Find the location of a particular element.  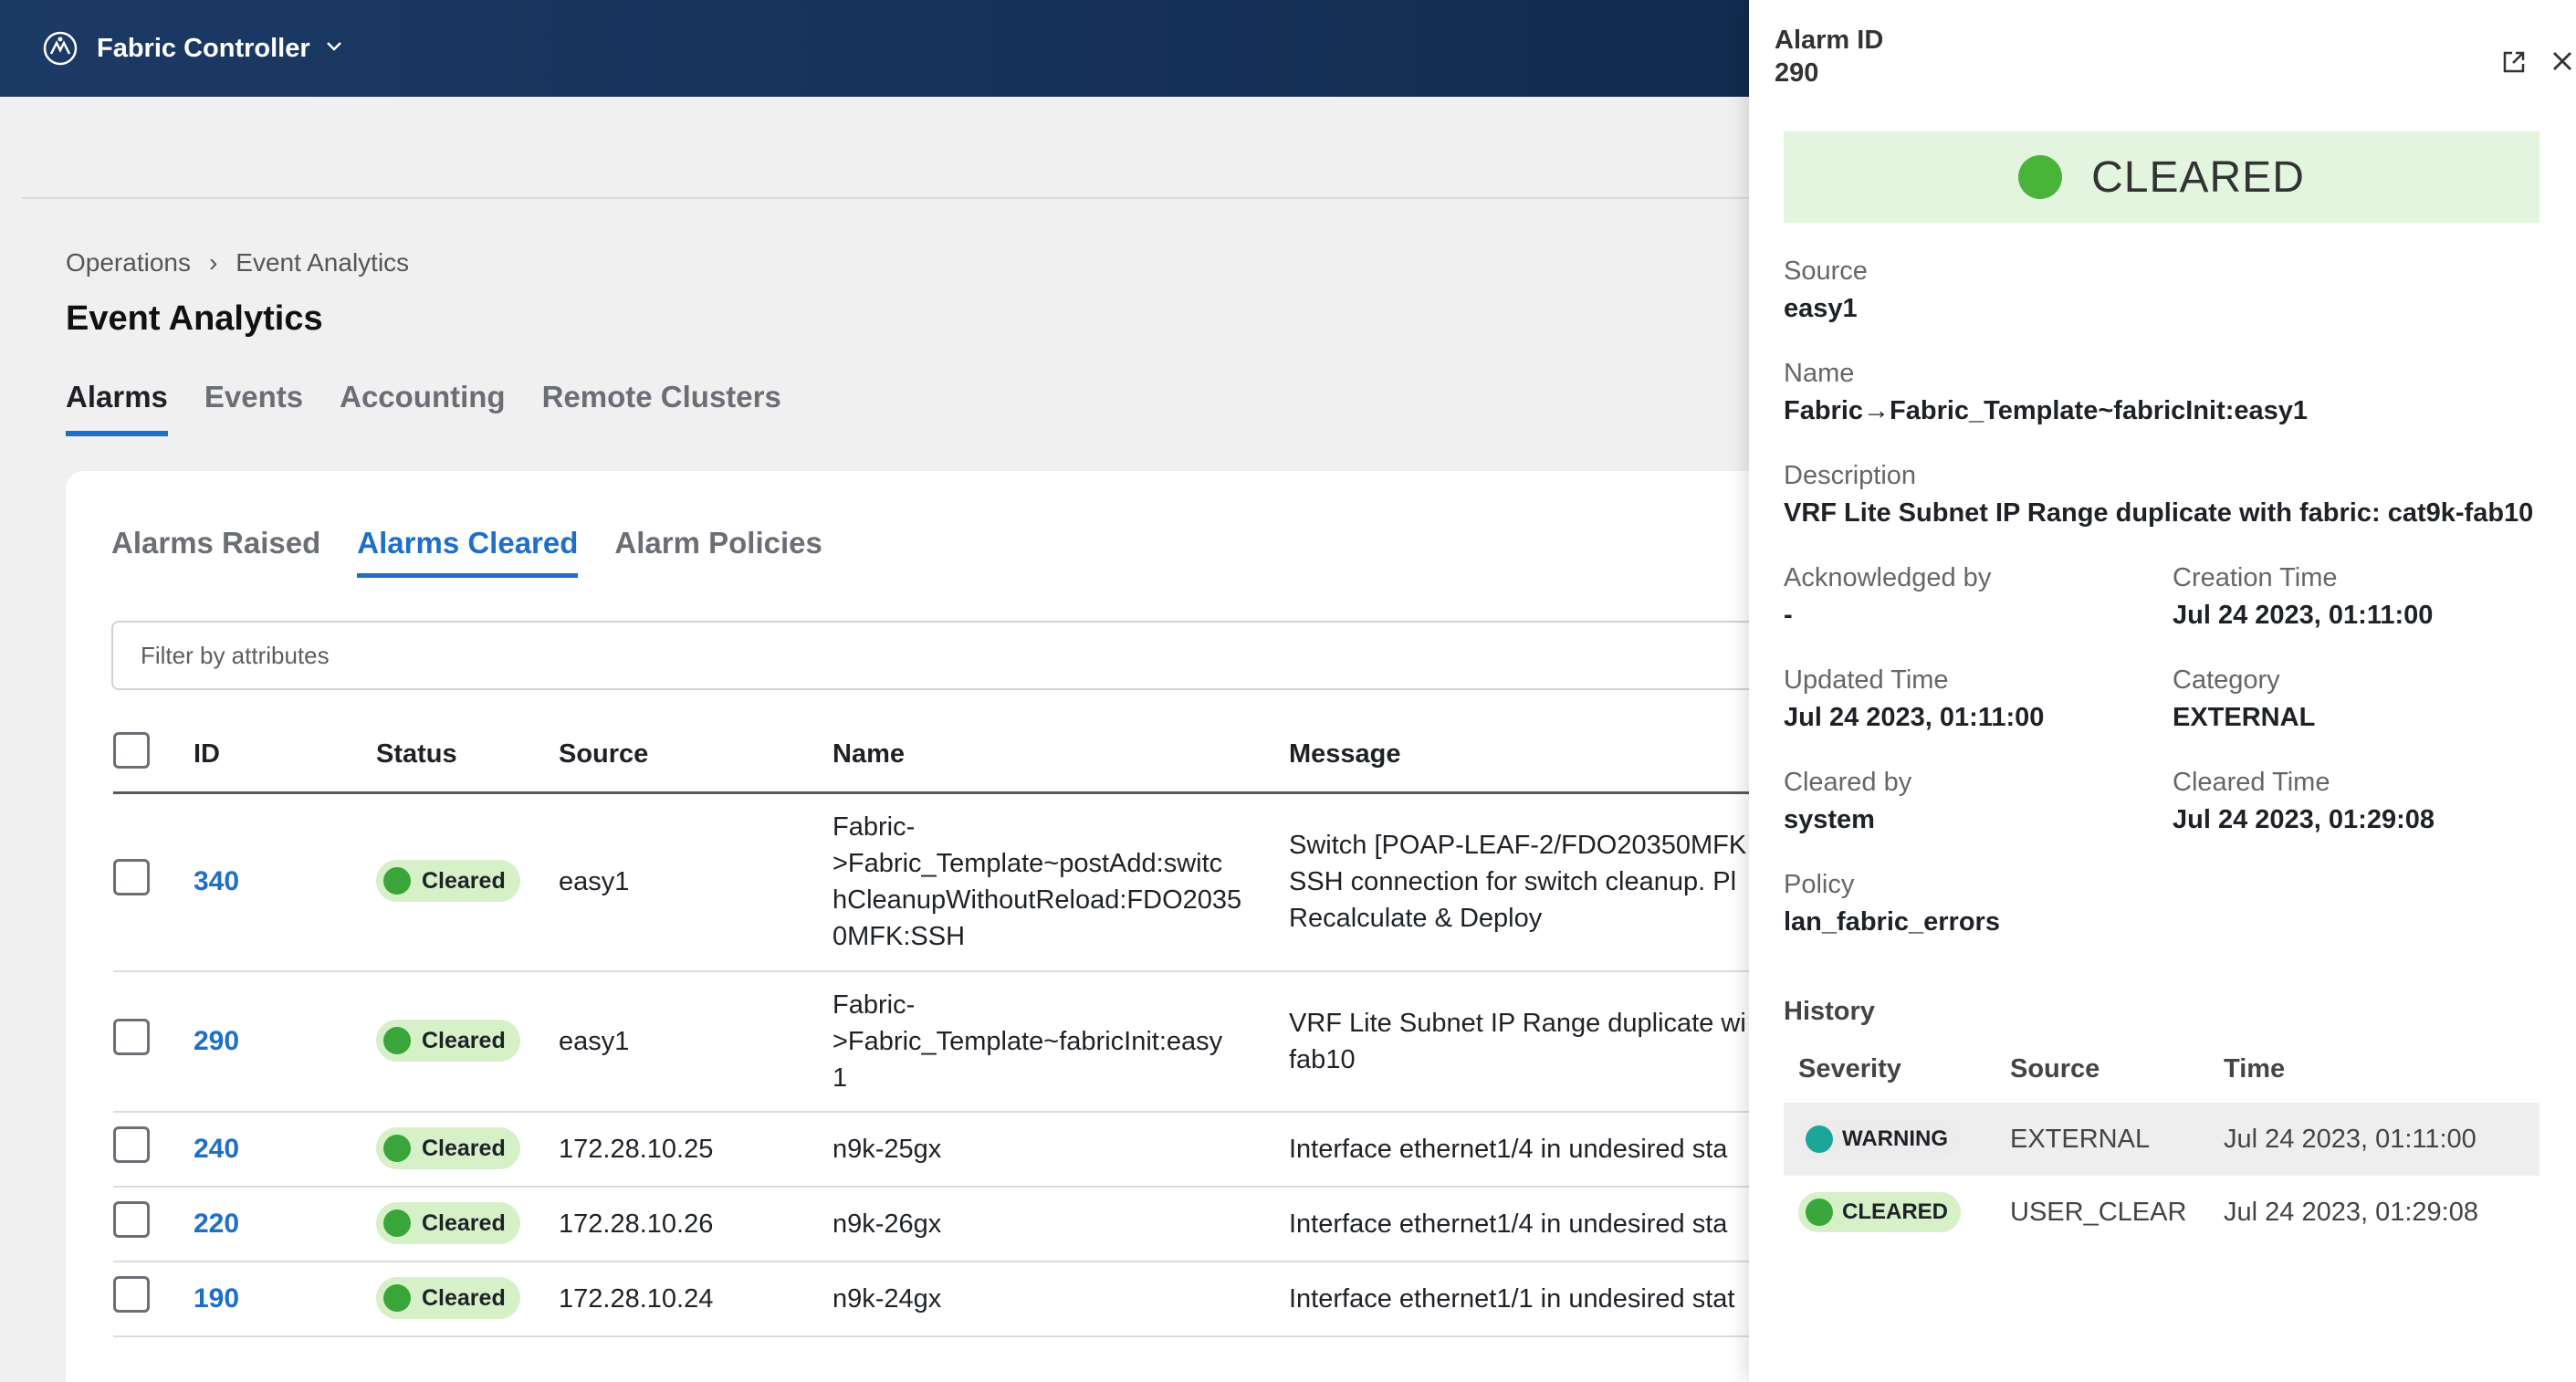

message-line: Switch [POAP-LEAF-2/FDO20350MFK is located at coordinates (1518, 846).